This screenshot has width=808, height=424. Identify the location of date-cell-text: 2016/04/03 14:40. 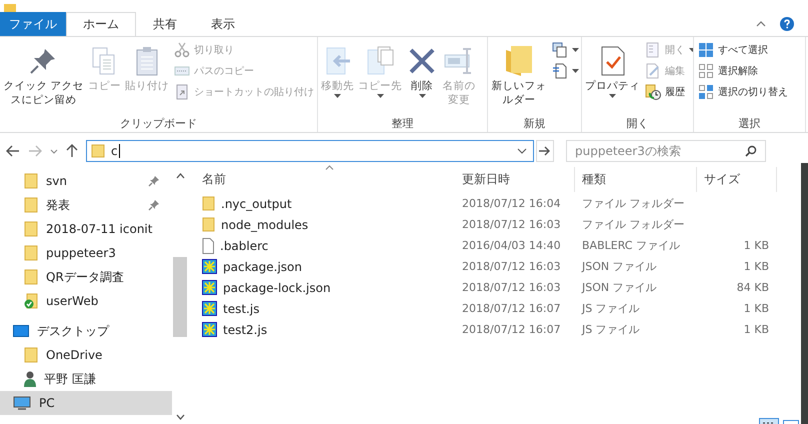
(511, 245).